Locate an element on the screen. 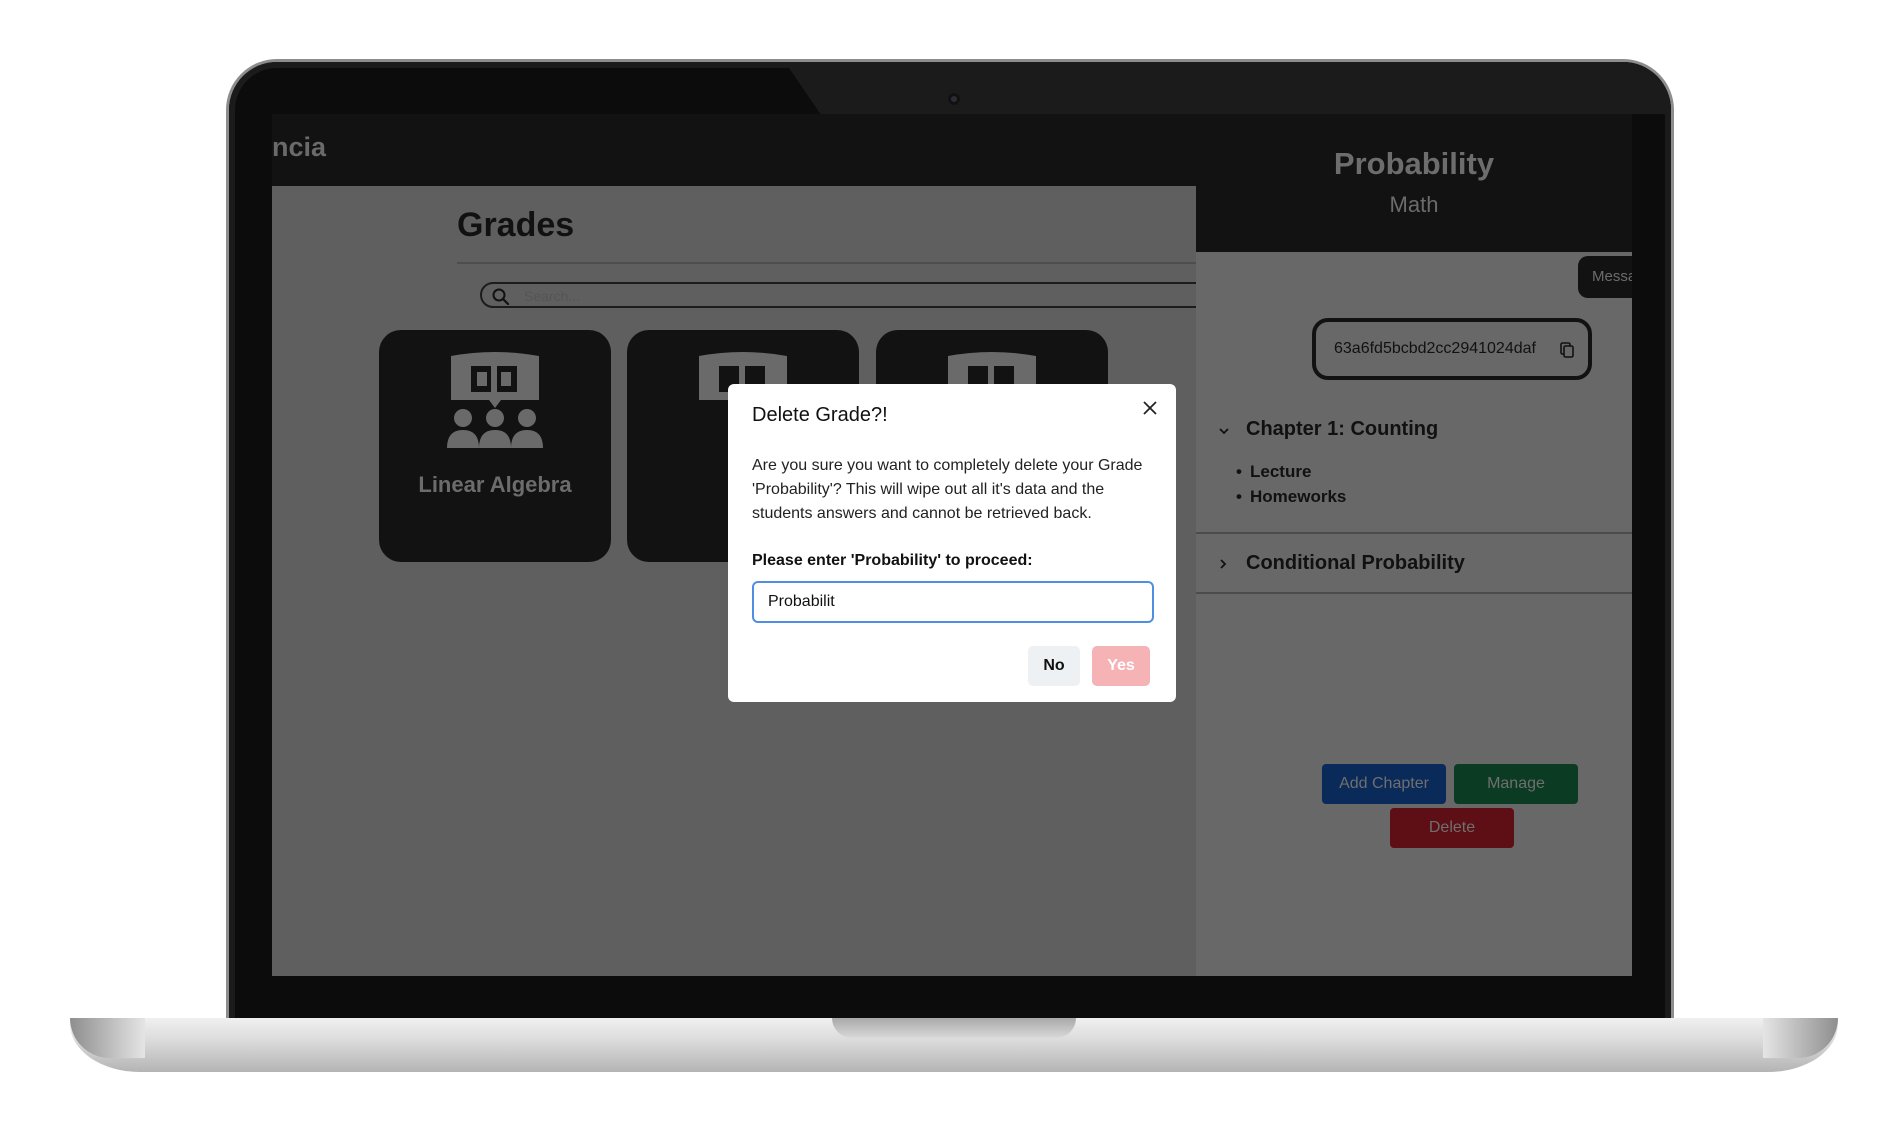 The image size is (1895, 1139). yes-button: Yes is located at coordinates (1121, 666).